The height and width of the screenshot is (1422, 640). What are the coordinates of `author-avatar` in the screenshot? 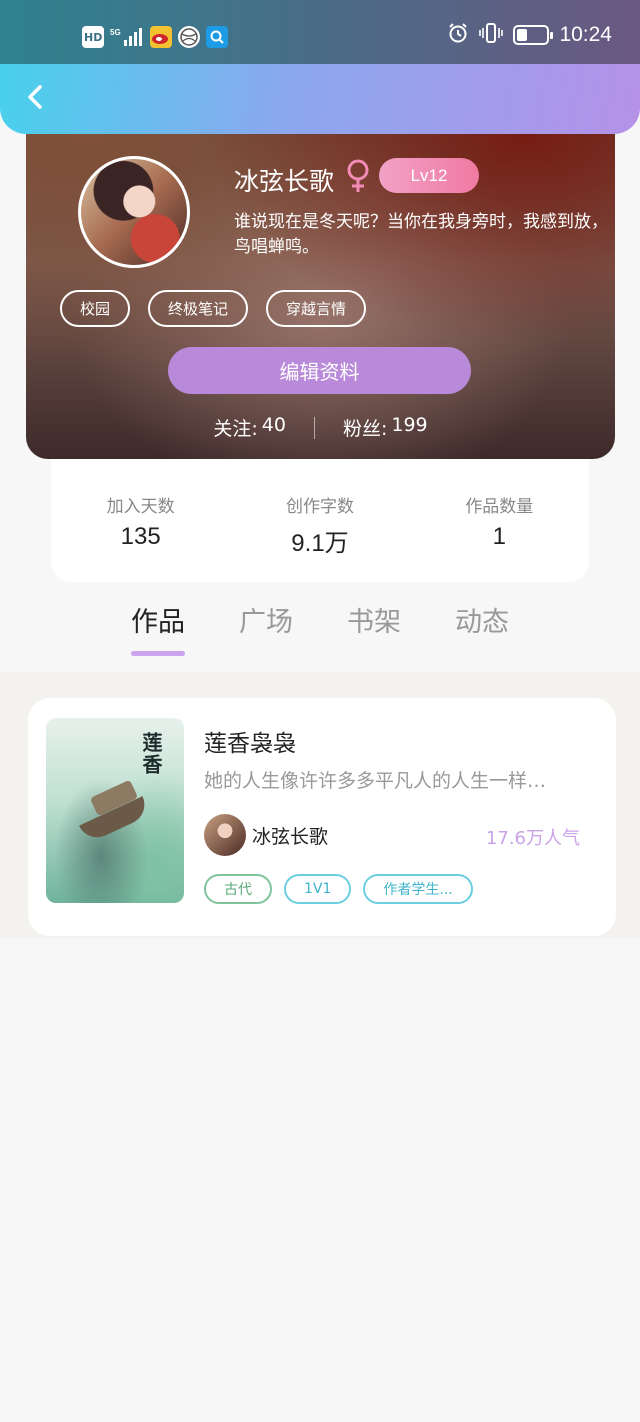 It's located at (225, 835).